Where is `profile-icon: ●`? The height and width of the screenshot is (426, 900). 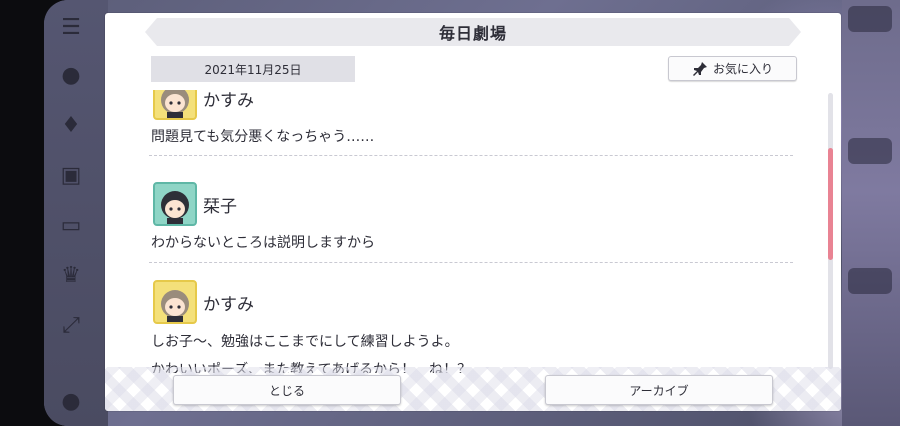 profile-icon: ● is located at coordinates (71, 402).